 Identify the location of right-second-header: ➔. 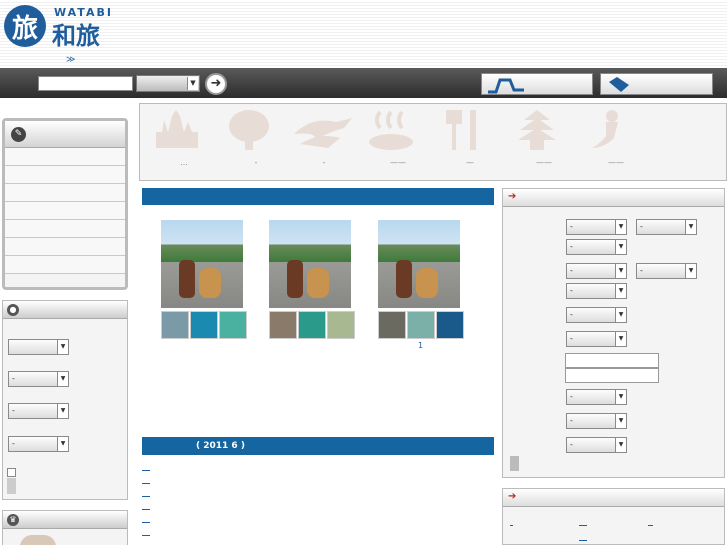
(613, 498).